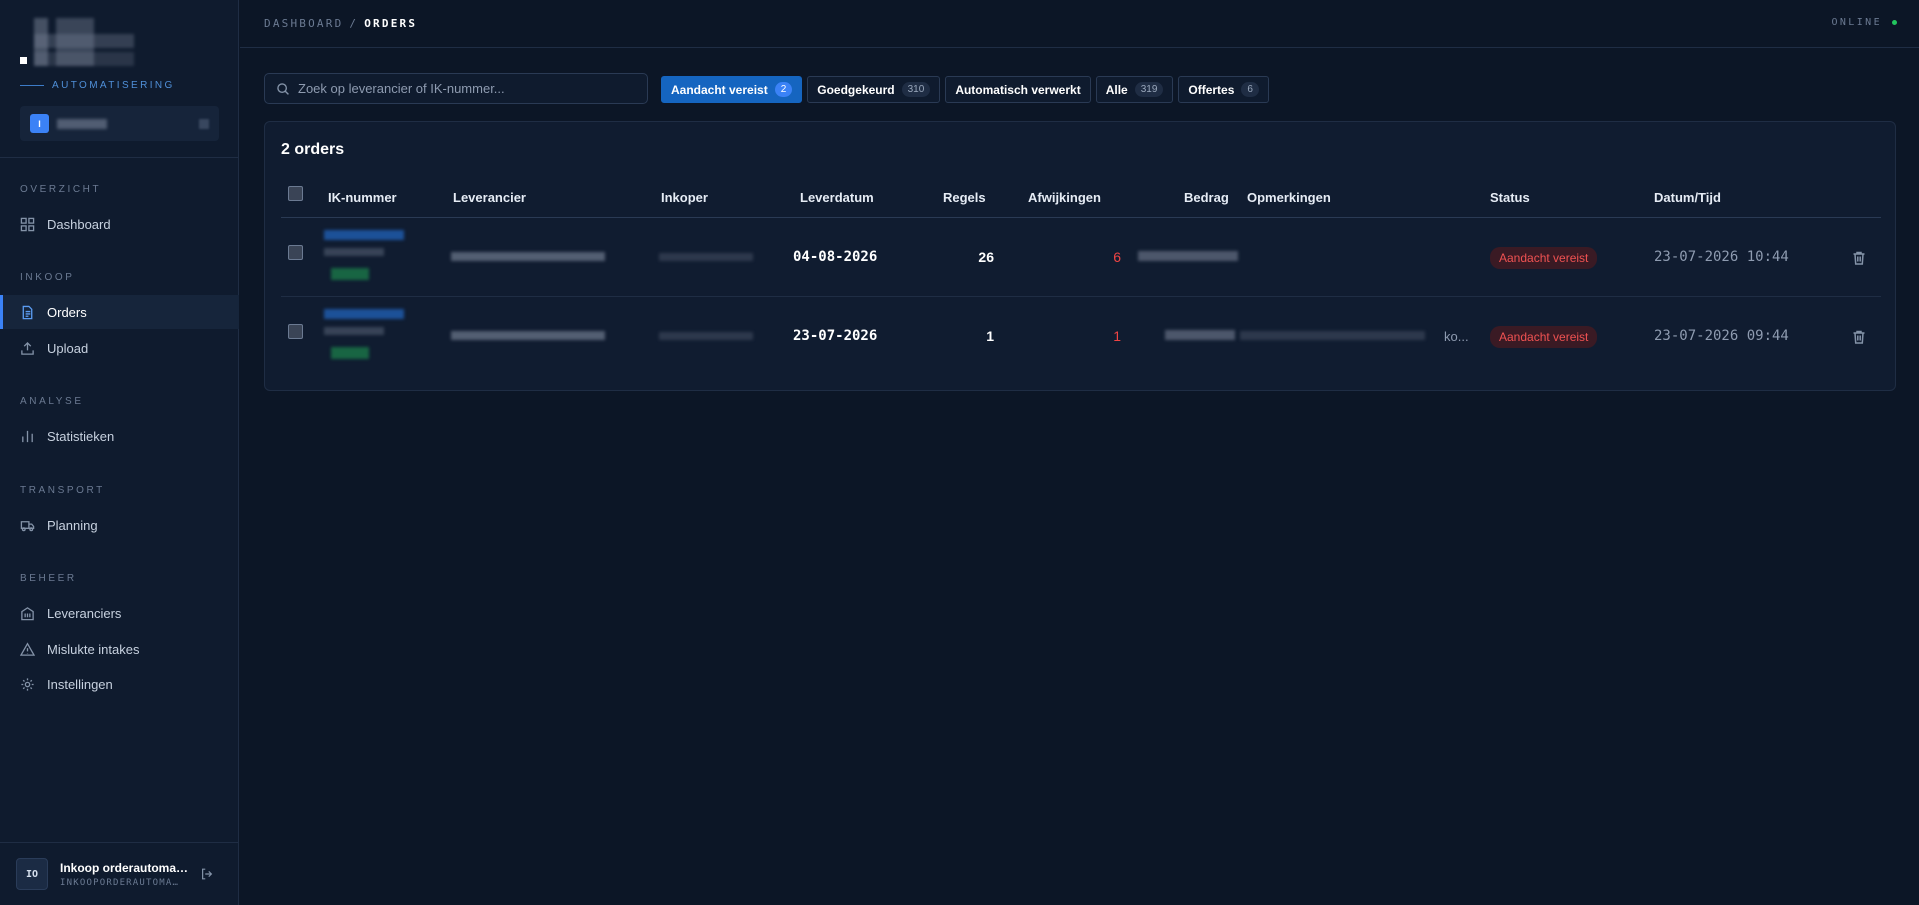 The image size is (1919, 905). What do you see at coordinates (48, 578) in the screenshot?
I see `nav-section-beheer: BEHEER` at bounding box center [48, 578].